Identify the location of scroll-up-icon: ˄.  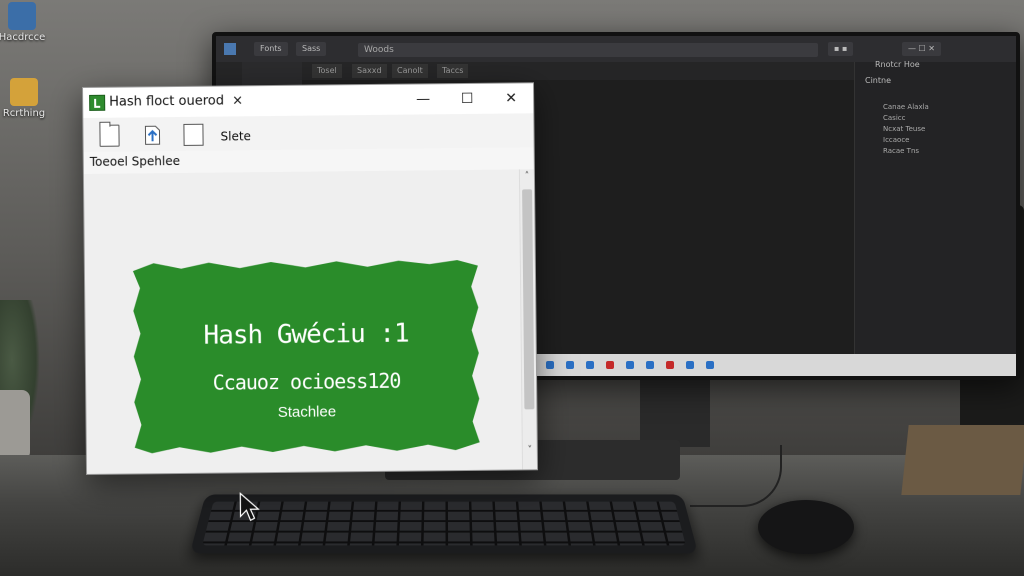
(527, 176).